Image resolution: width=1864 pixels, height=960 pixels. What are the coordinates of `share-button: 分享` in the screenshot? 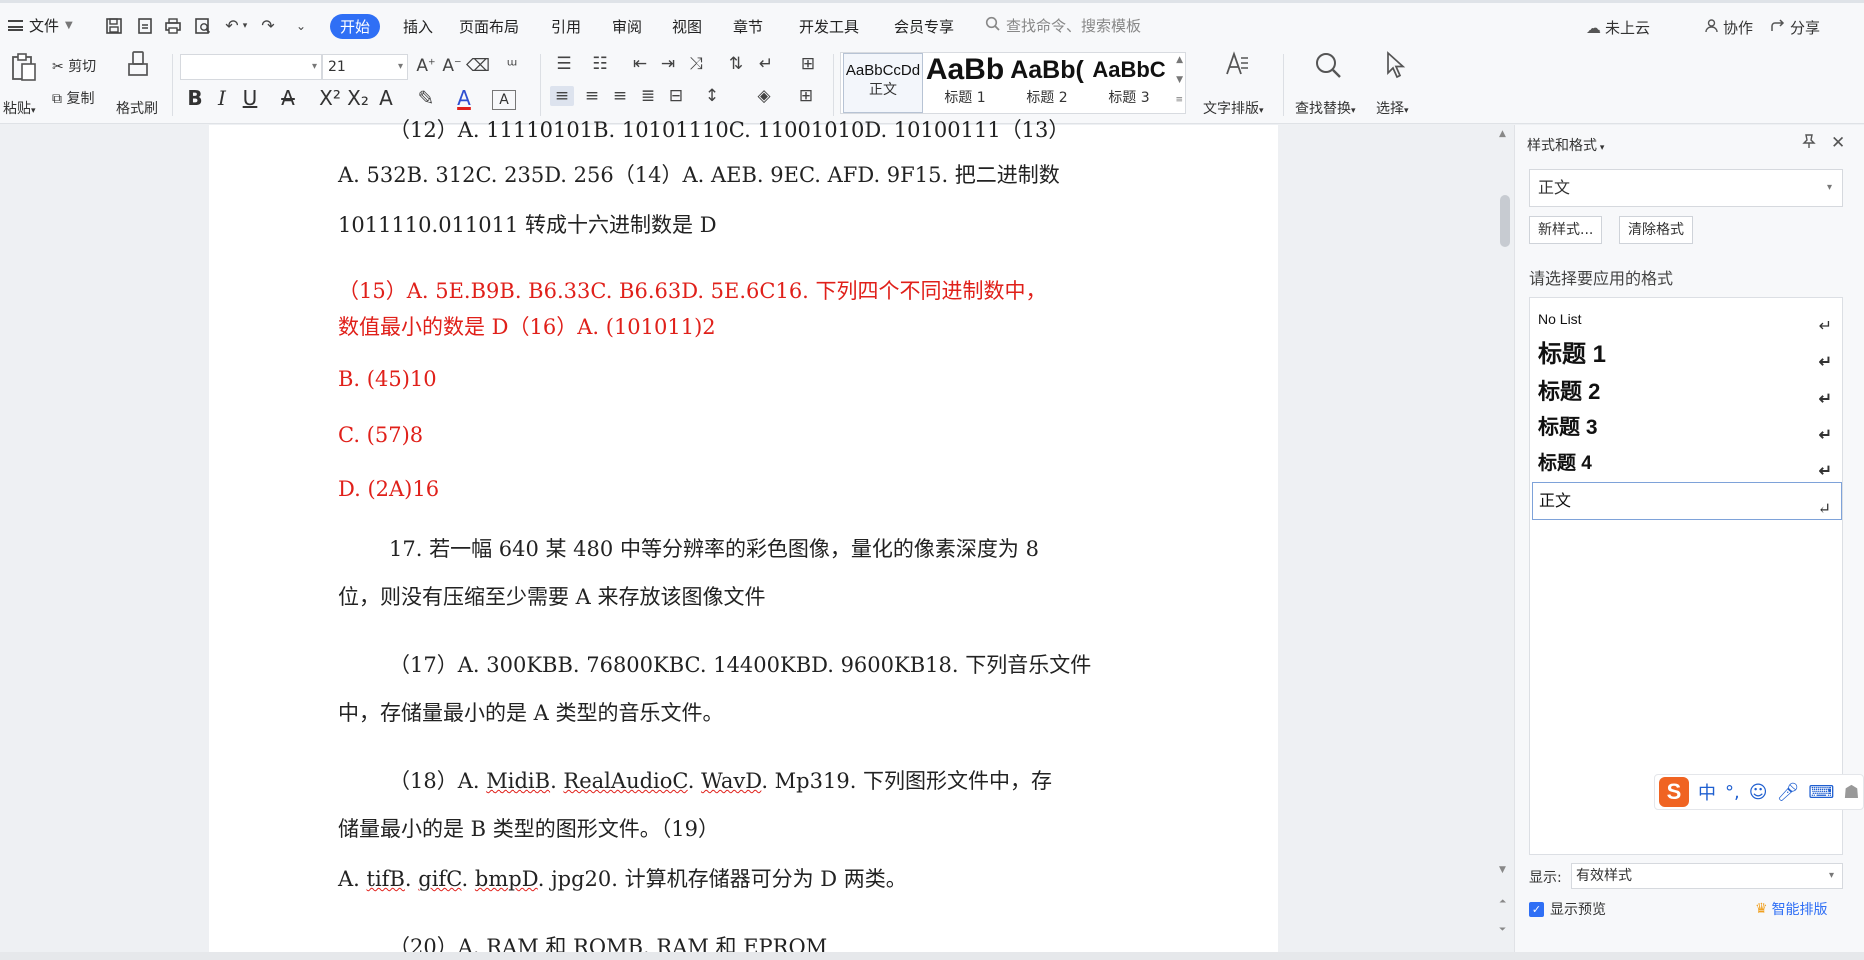 It's located at (1795, 27).